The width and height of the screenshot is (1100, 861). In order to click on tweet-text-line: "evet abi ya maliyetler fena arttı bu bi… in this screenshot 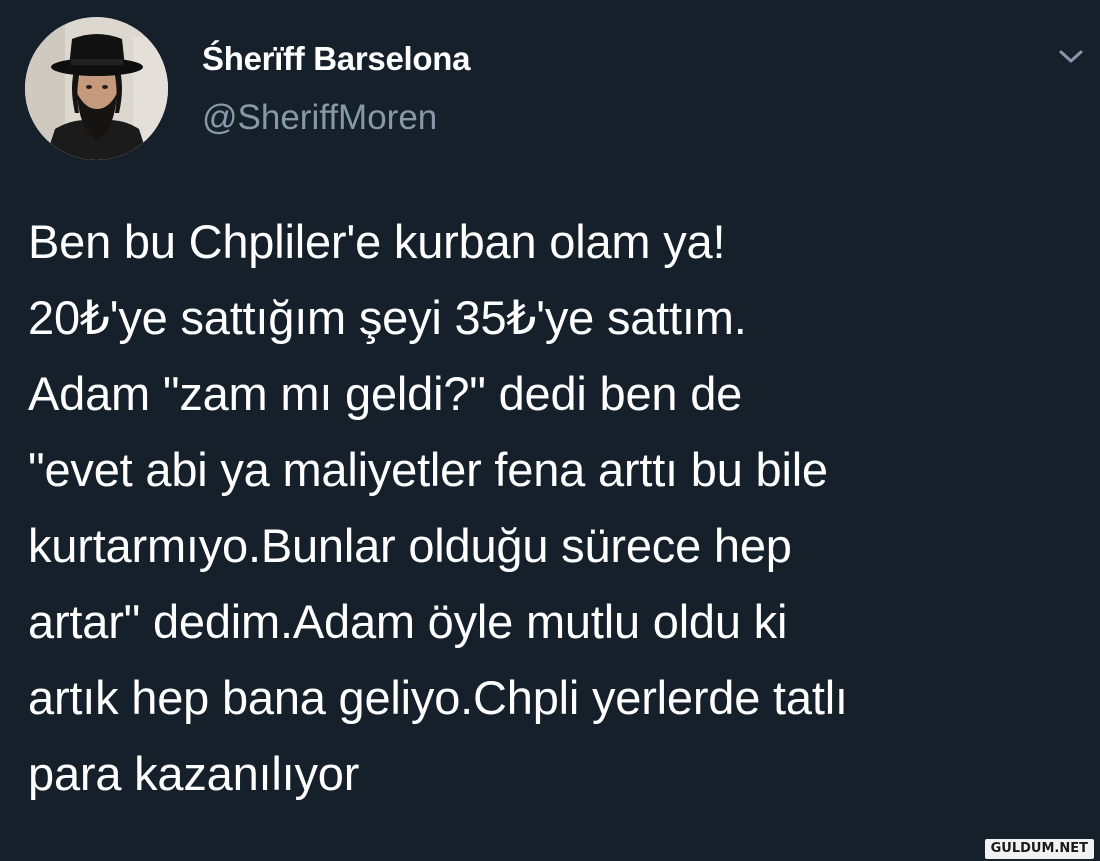, I will do `click(428, 469)`.